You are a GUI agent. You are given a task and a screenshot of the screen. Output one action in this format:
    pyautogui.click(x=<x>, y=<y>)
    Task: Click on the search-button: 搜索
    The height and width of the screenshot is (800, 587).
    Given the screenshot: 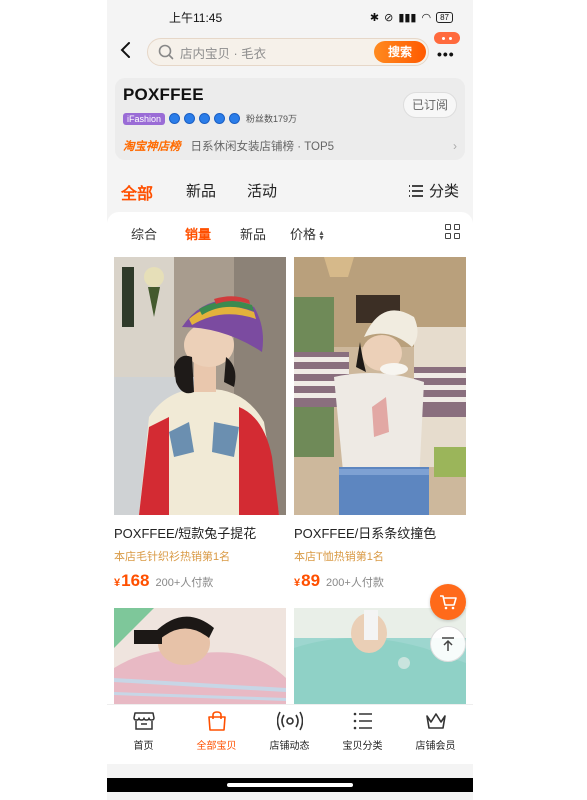 What is the action you would take?
    pyautogui.click(x=400, y=52)
    